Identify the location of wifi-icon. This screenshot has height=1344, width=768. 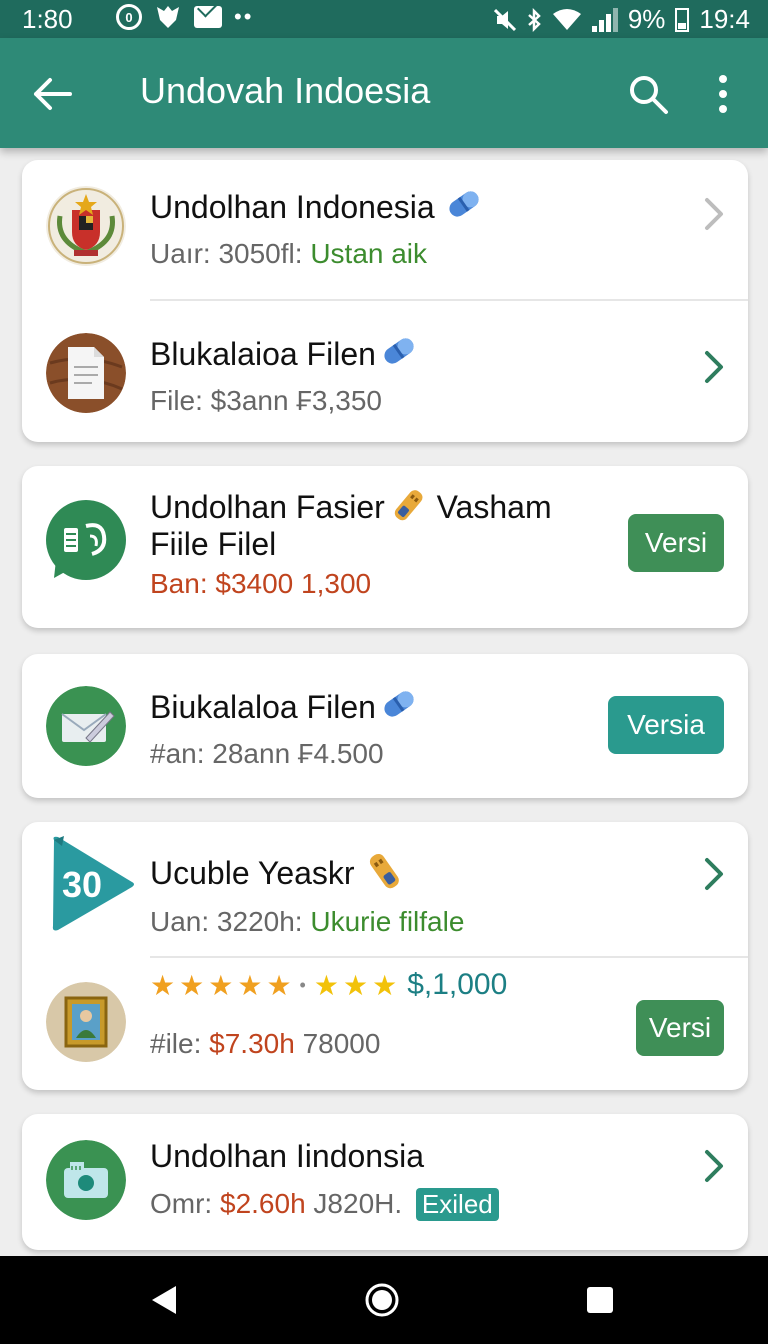
(566, 19).